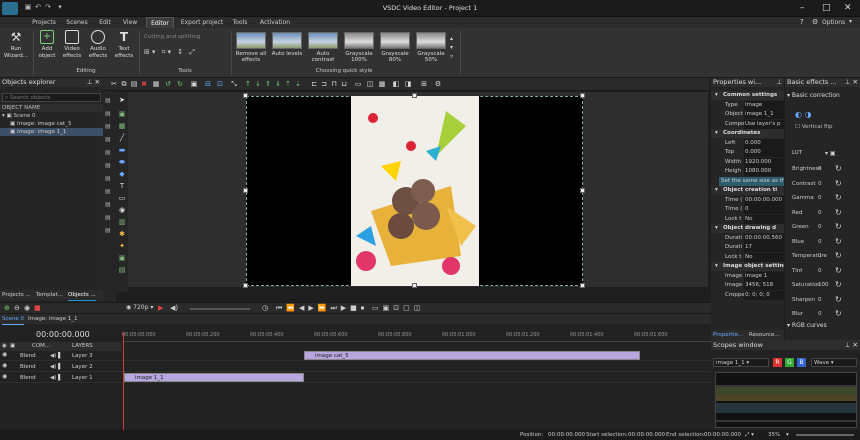 Image resolution: width=860 pixels, height=440 pixels. I want to click on property-row: Time (00:00:00.000, so click(747, 200).